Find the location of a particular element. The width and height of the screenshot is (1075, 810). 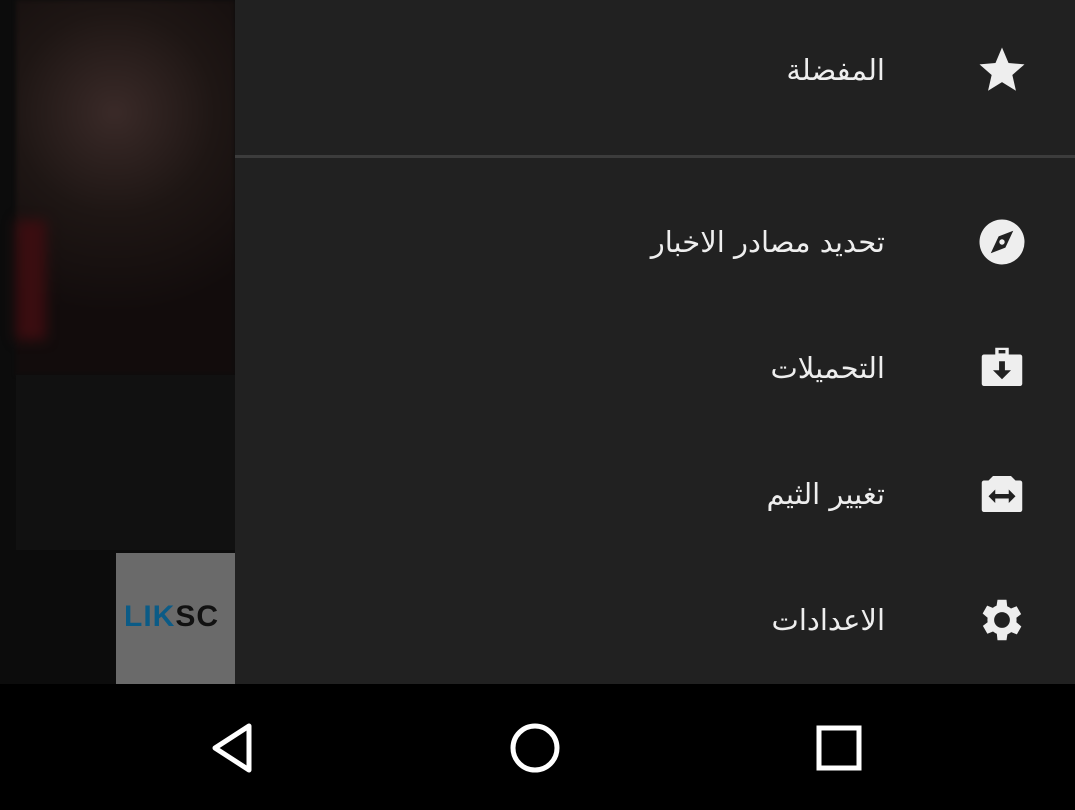

logo-text: LIK is located at coordinates (150, 616).